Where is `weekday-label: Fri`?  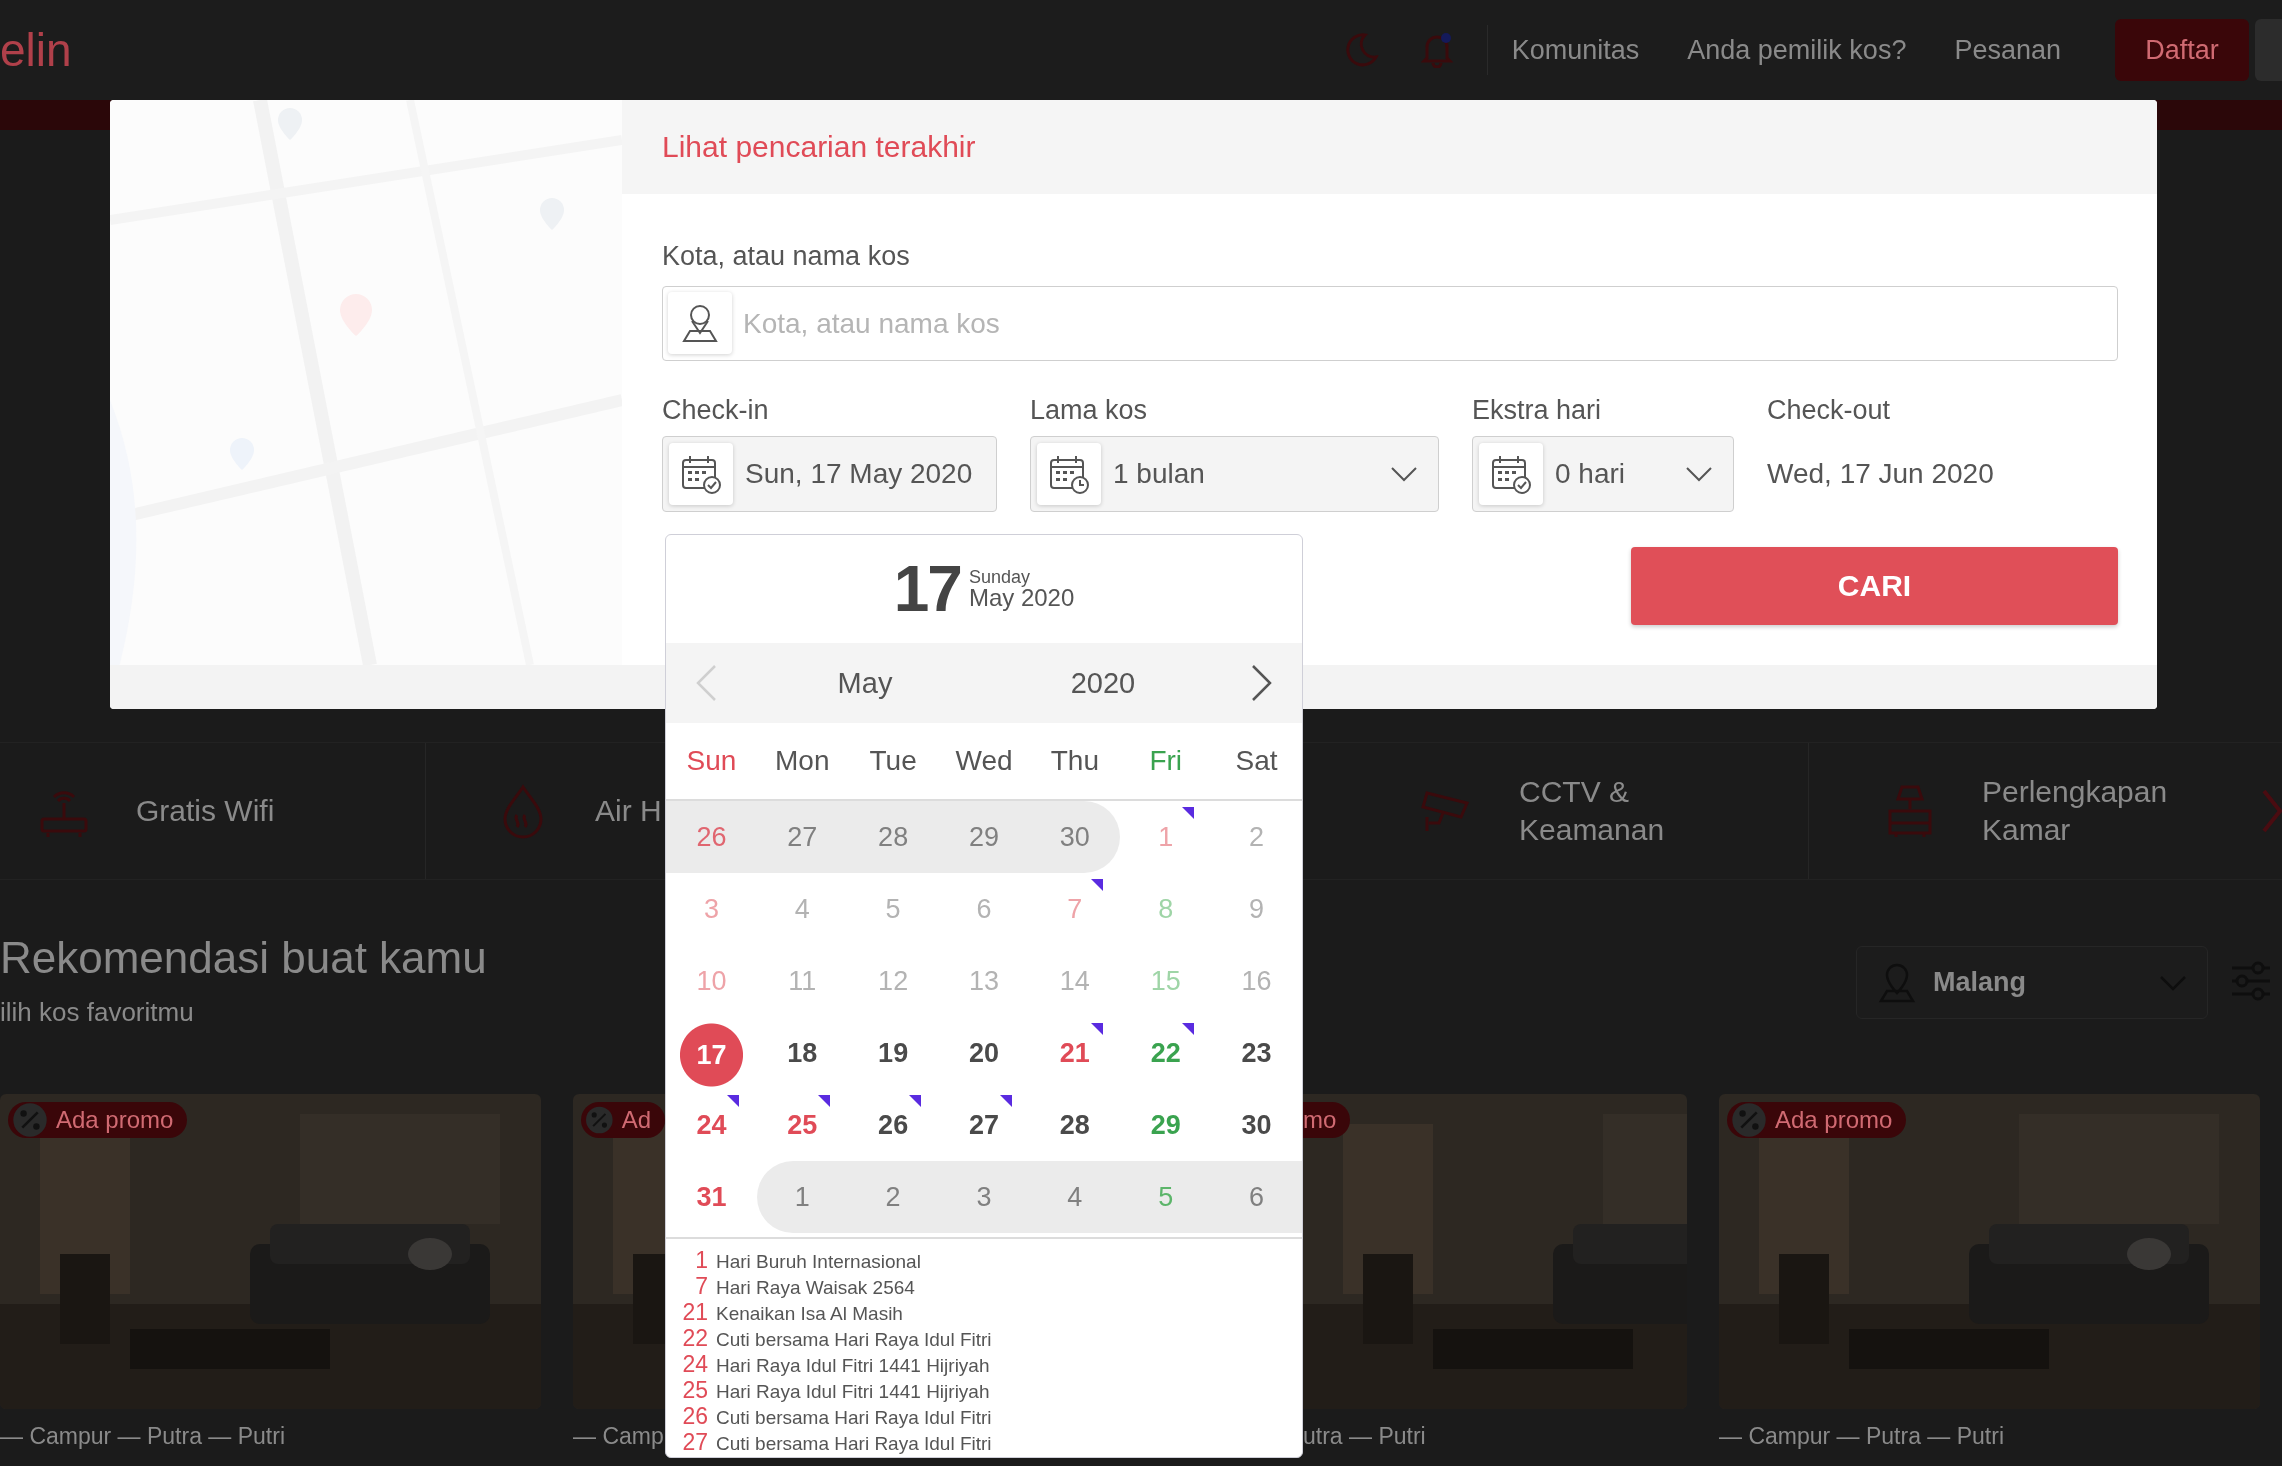 weekday-label: Fri is located at coordinates (1166, 761).